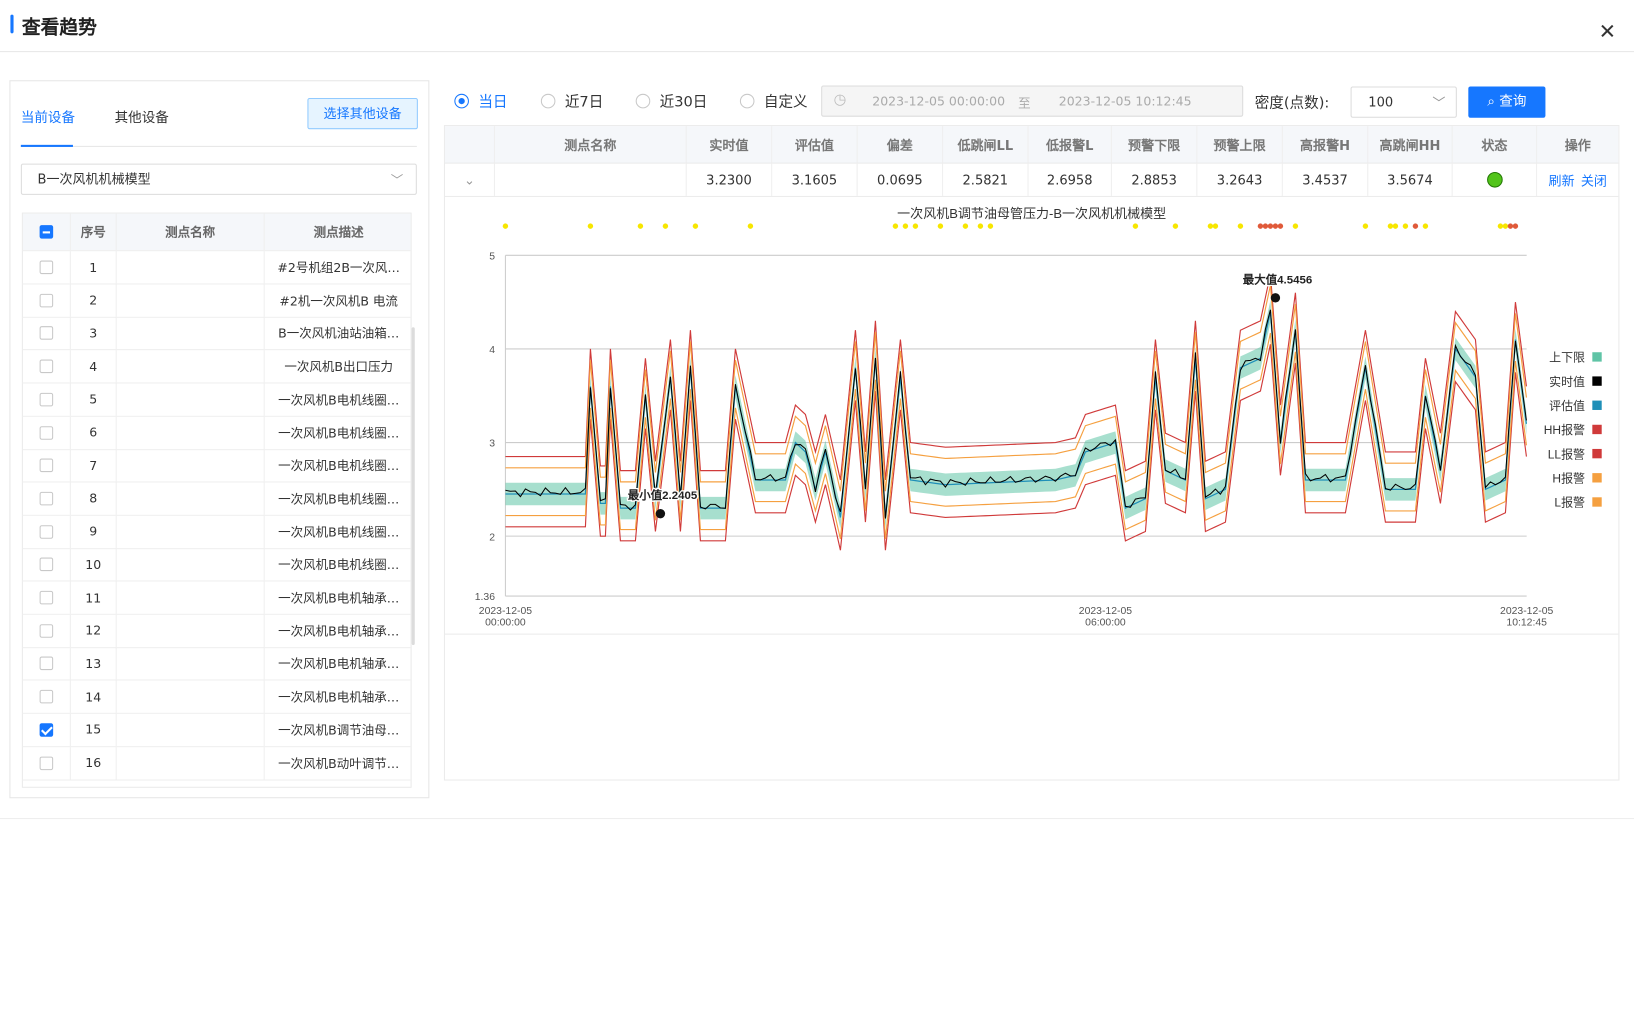  Describe the element at coordinates (571, 101) in the screenshot. I see `radio-7days: 近7日` at that location.